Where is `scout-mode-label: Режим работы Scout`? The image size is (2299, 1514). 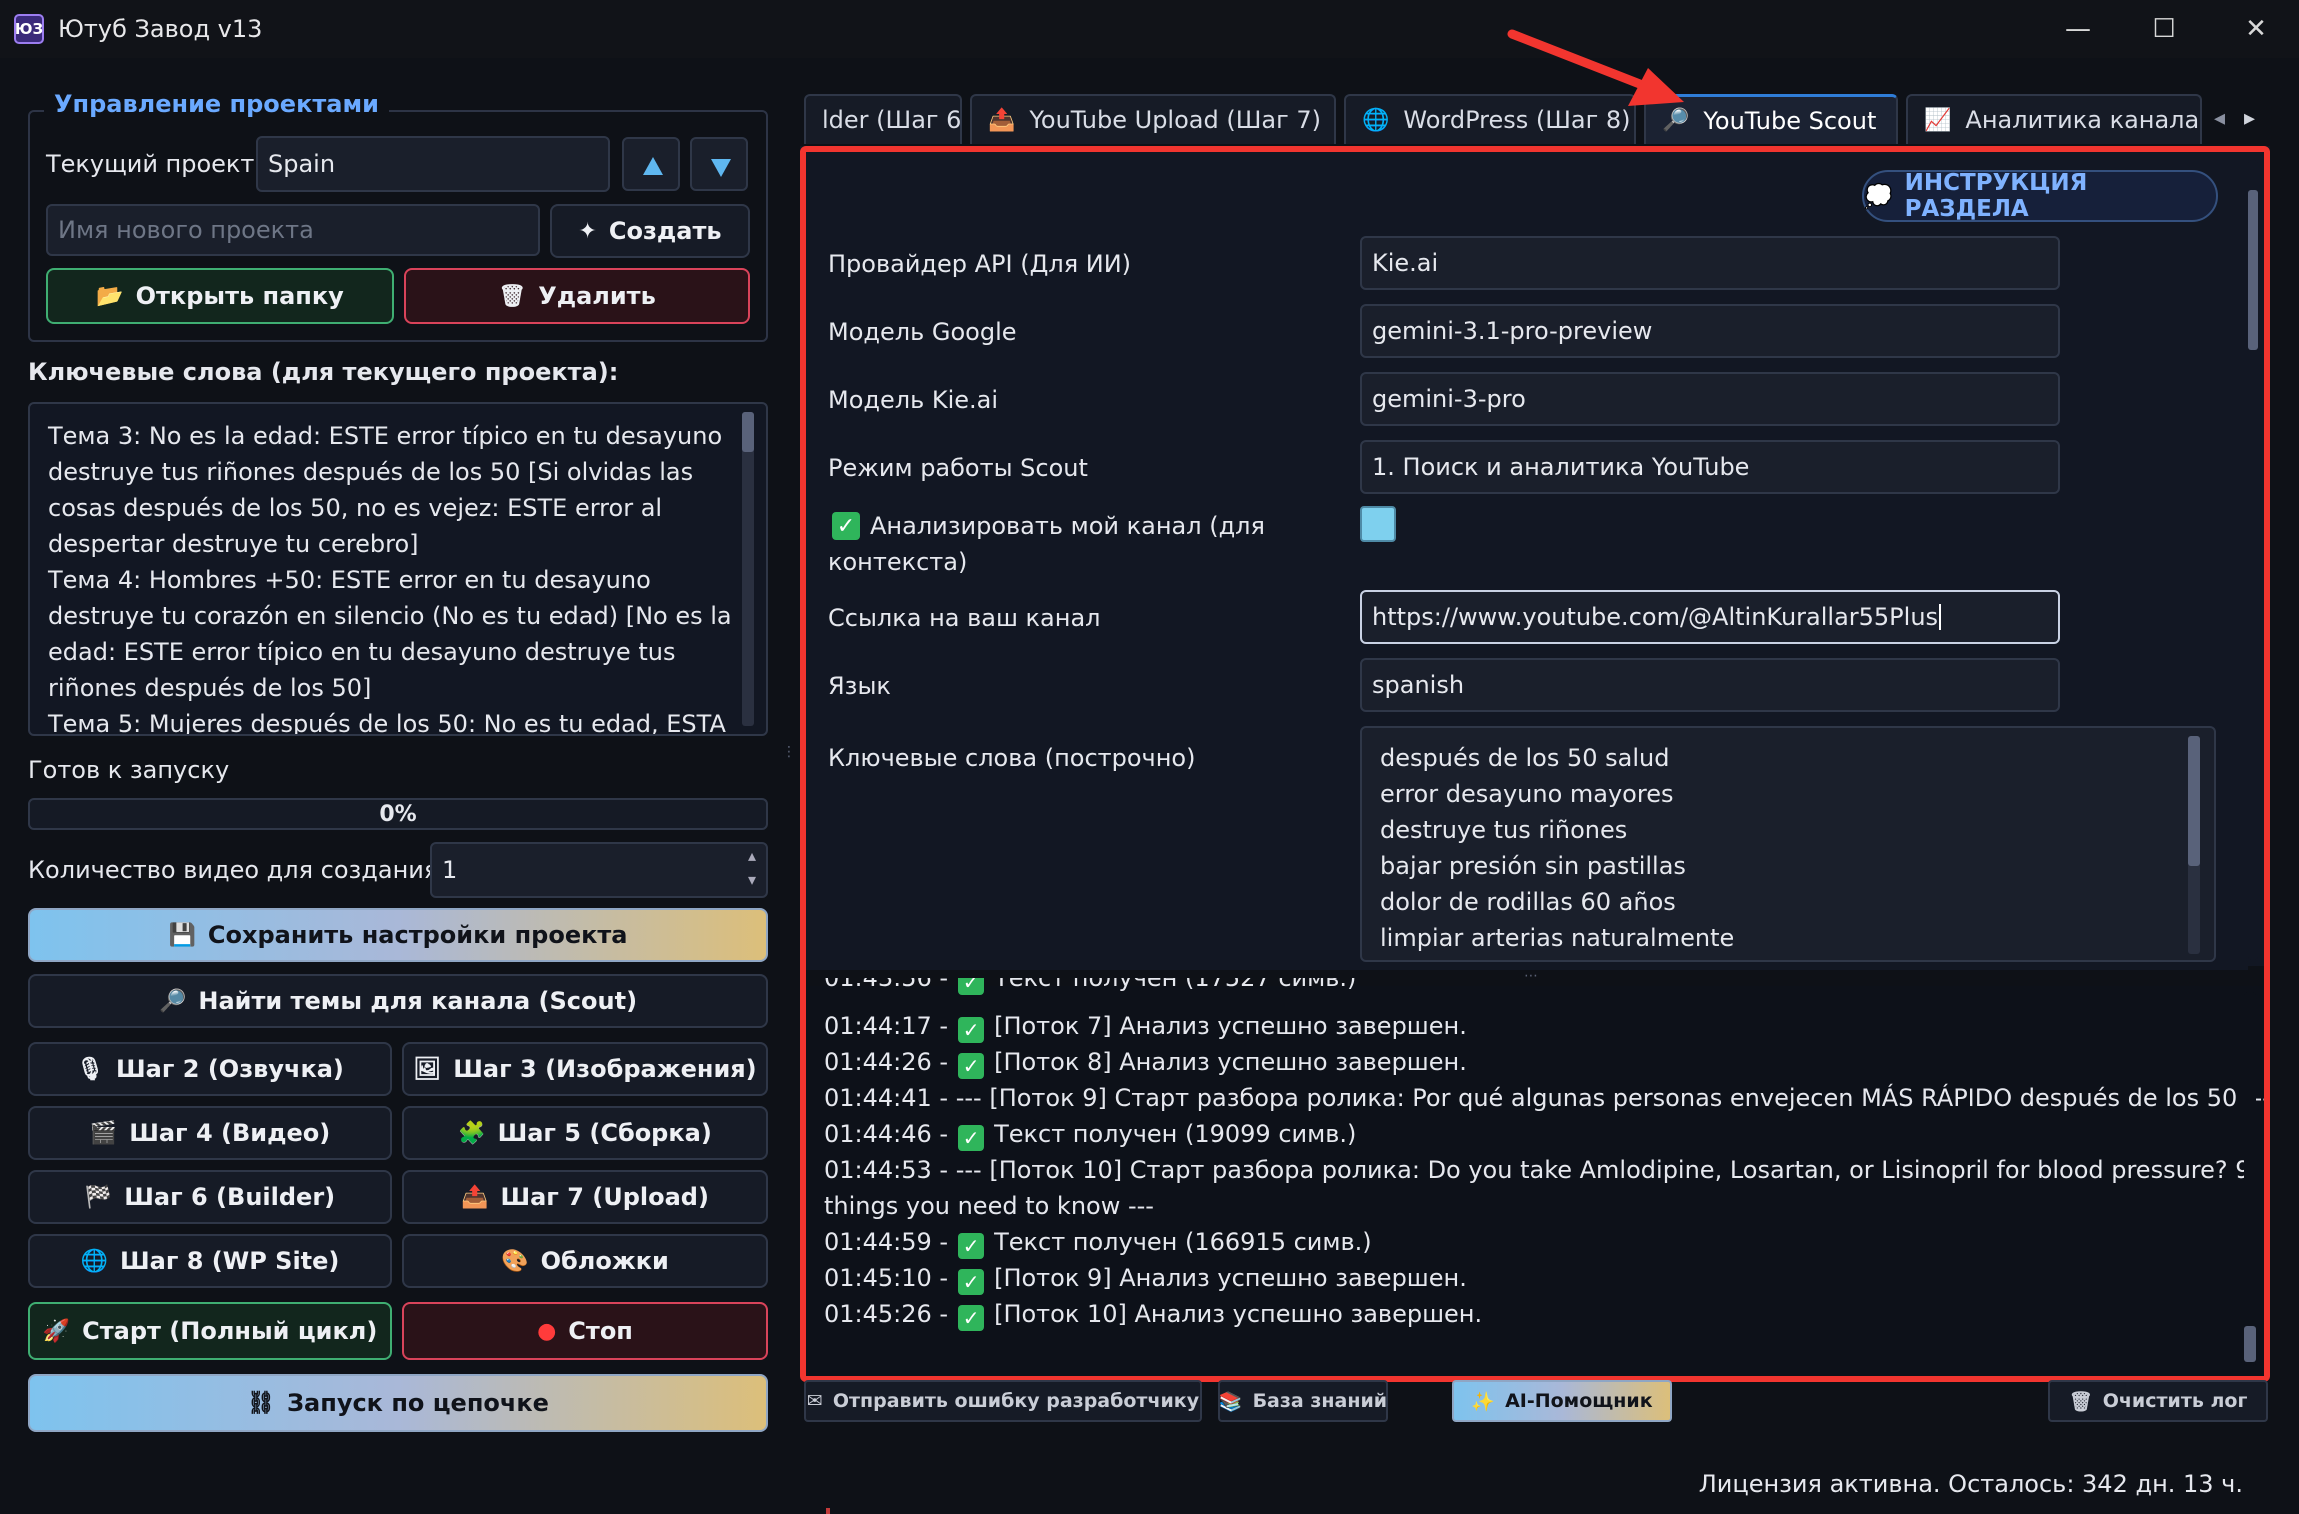
scout-mode-label: Режим работы Scout is located at coordinates (958, 468).